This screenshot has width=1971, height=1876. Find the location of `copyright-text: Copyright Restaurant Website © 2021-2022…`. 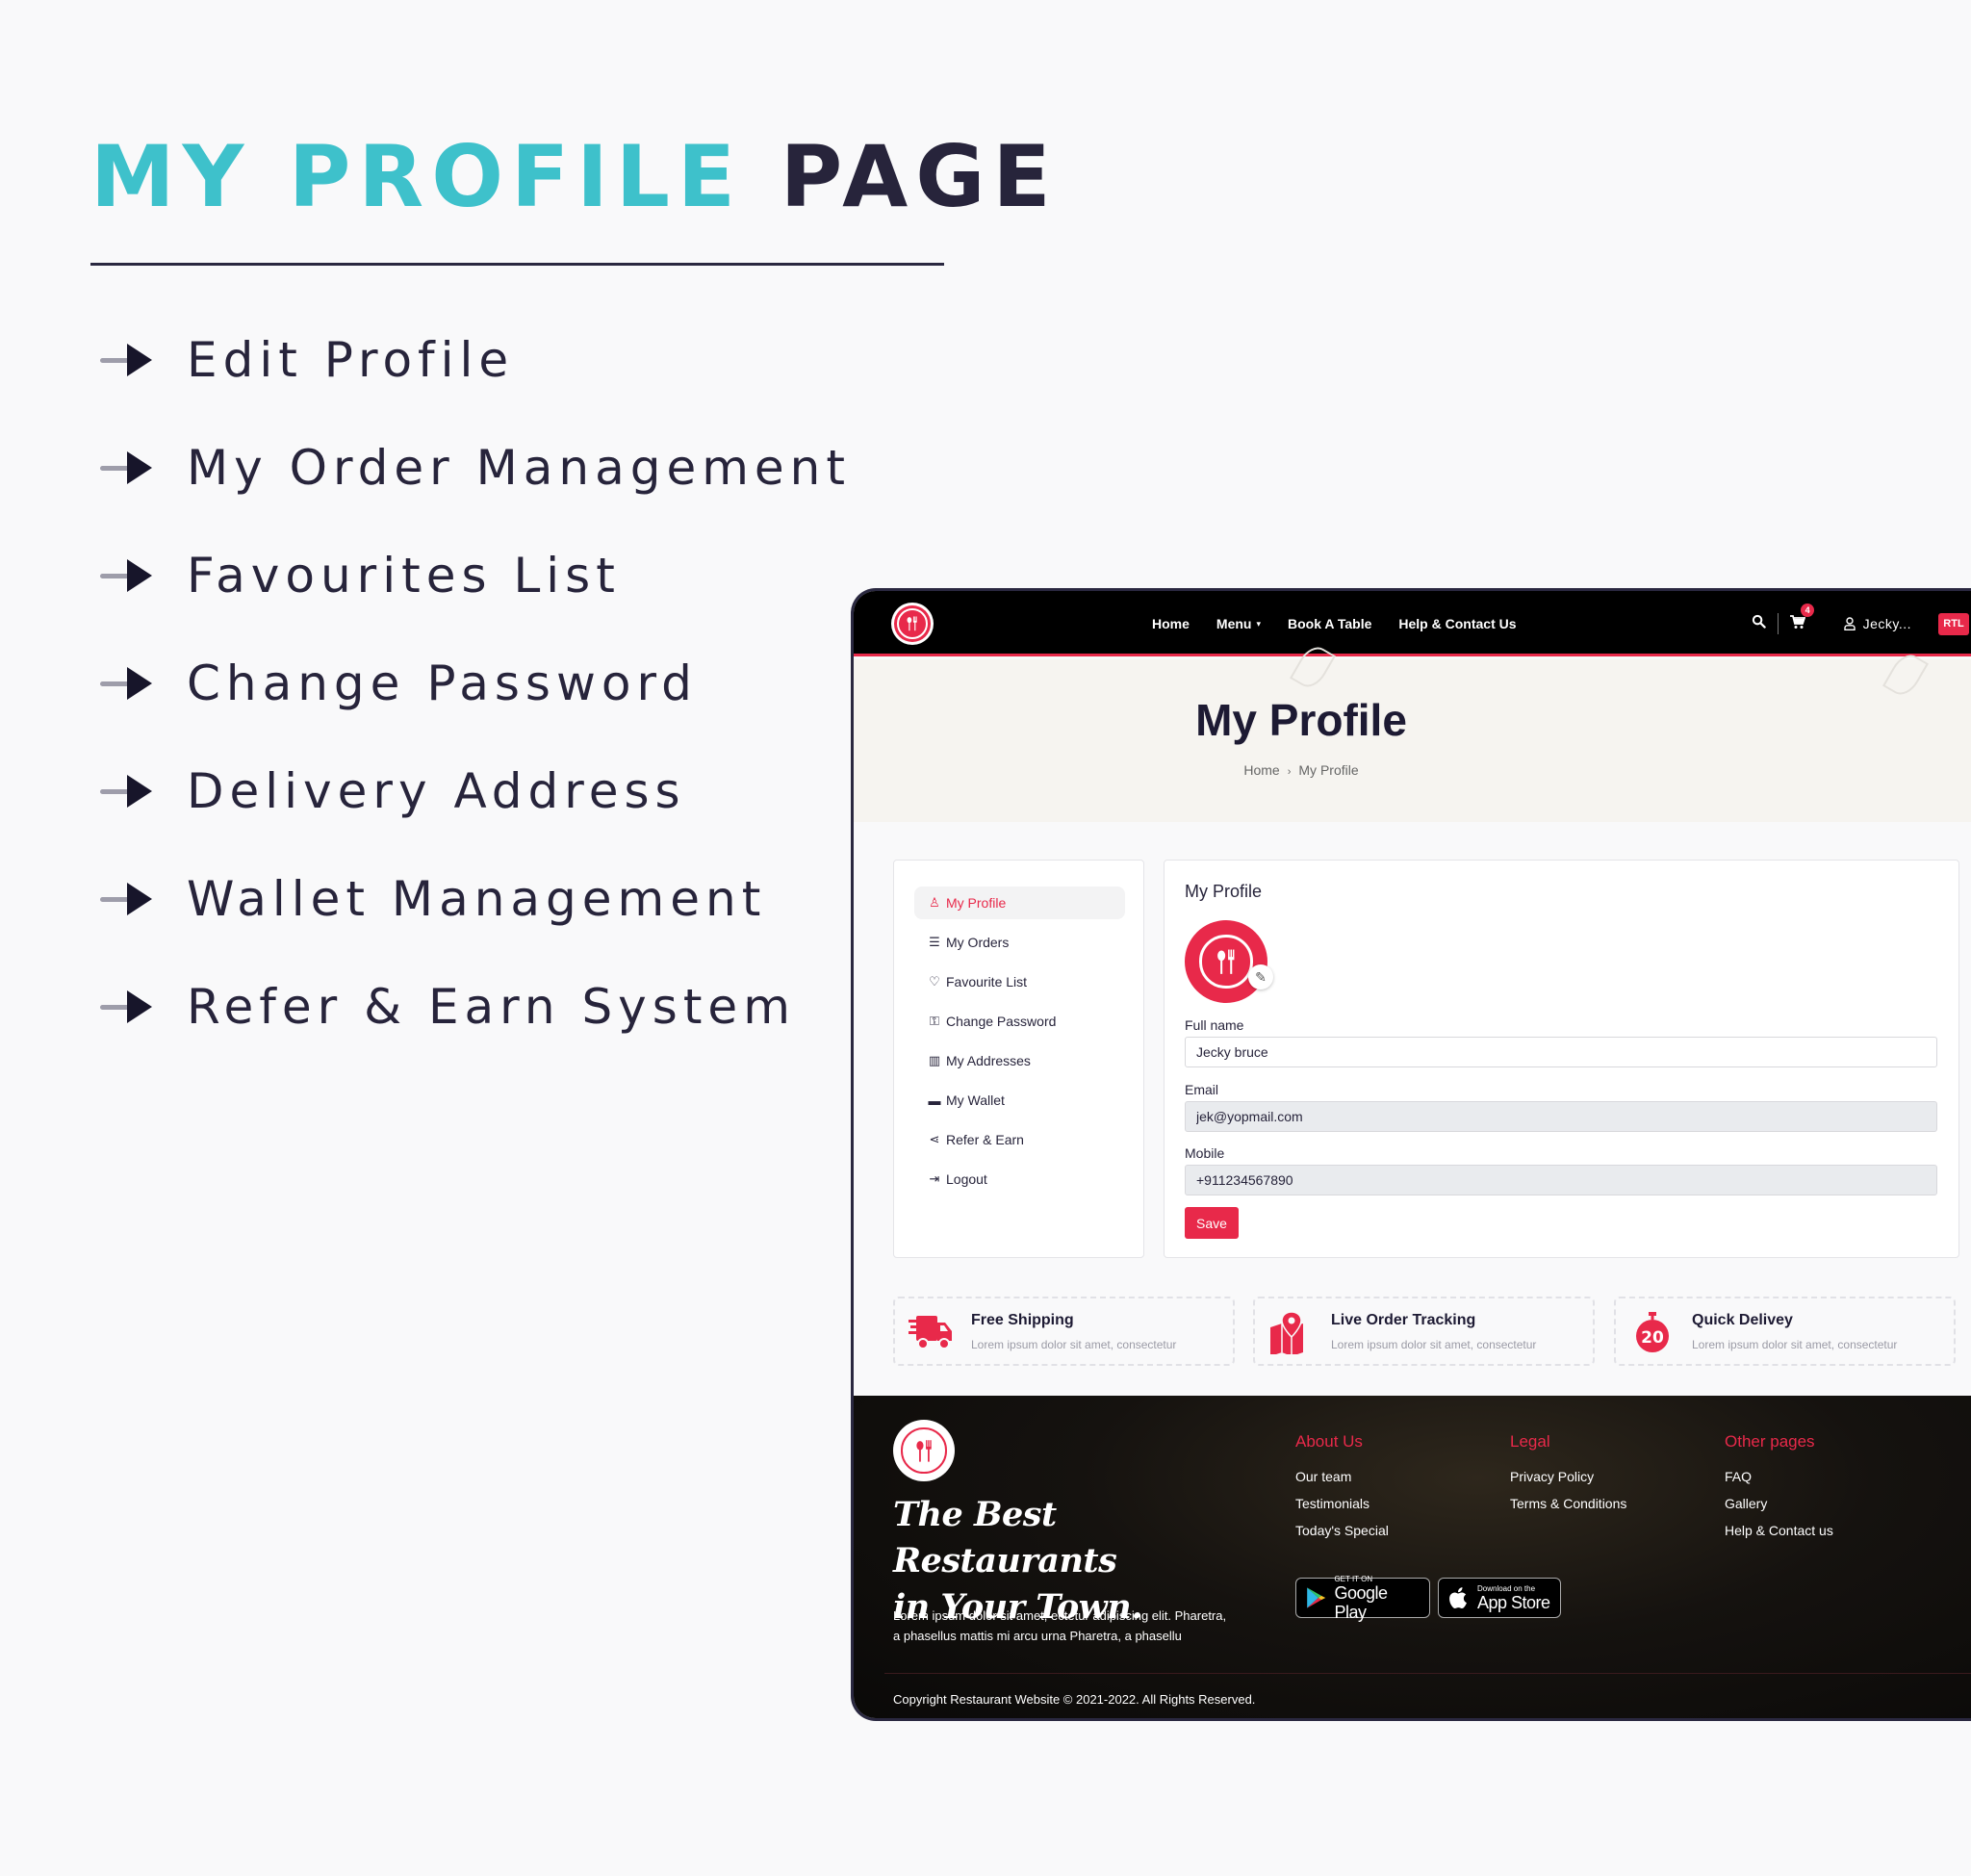

copyright-text: Copyright Restaurant Website © 2021-2022… is located at coordinates (1074, 1699).